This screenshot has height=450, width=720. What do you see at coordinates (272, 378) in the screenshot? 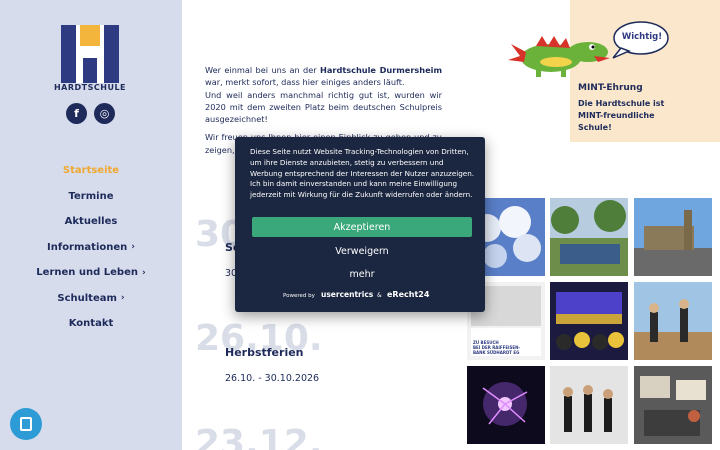
I see `event-dates: 26.10. - 30.10.2026` at bounding box center [272, 378].